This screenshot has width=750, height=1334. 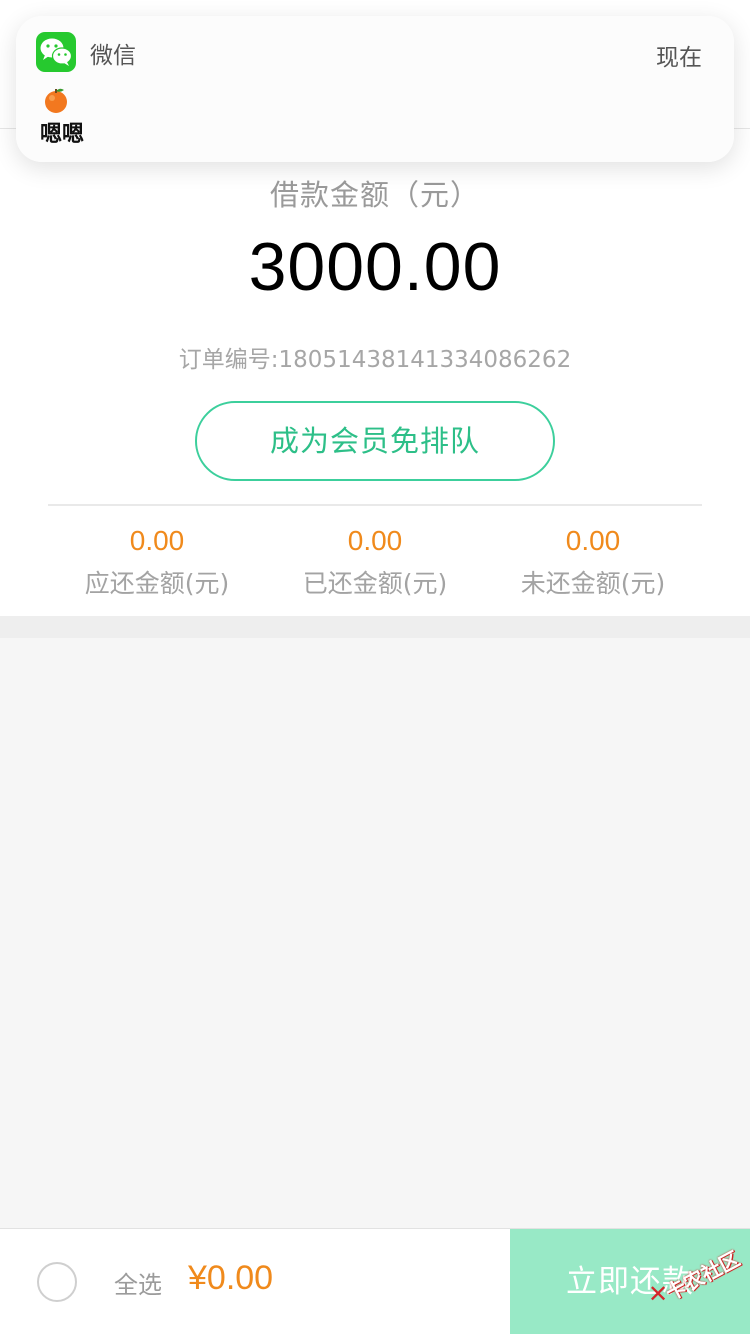 I want to click on notification-message: 嗯嗯, so click(x=62, y=134).